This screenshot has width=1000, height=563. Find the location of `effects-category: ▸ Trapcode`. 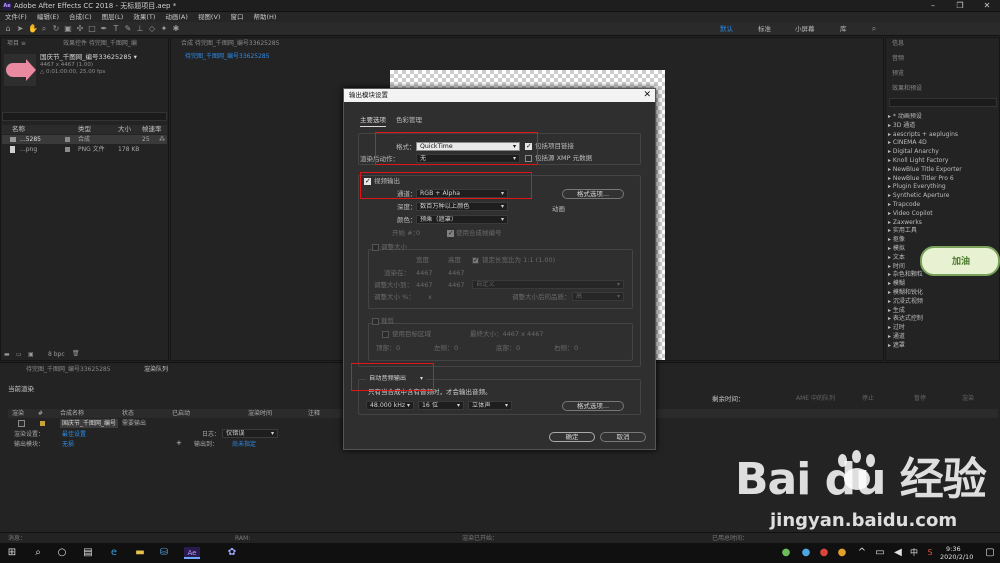

effects-category: ▸ Trapcode is located at coordinates (904, 205).